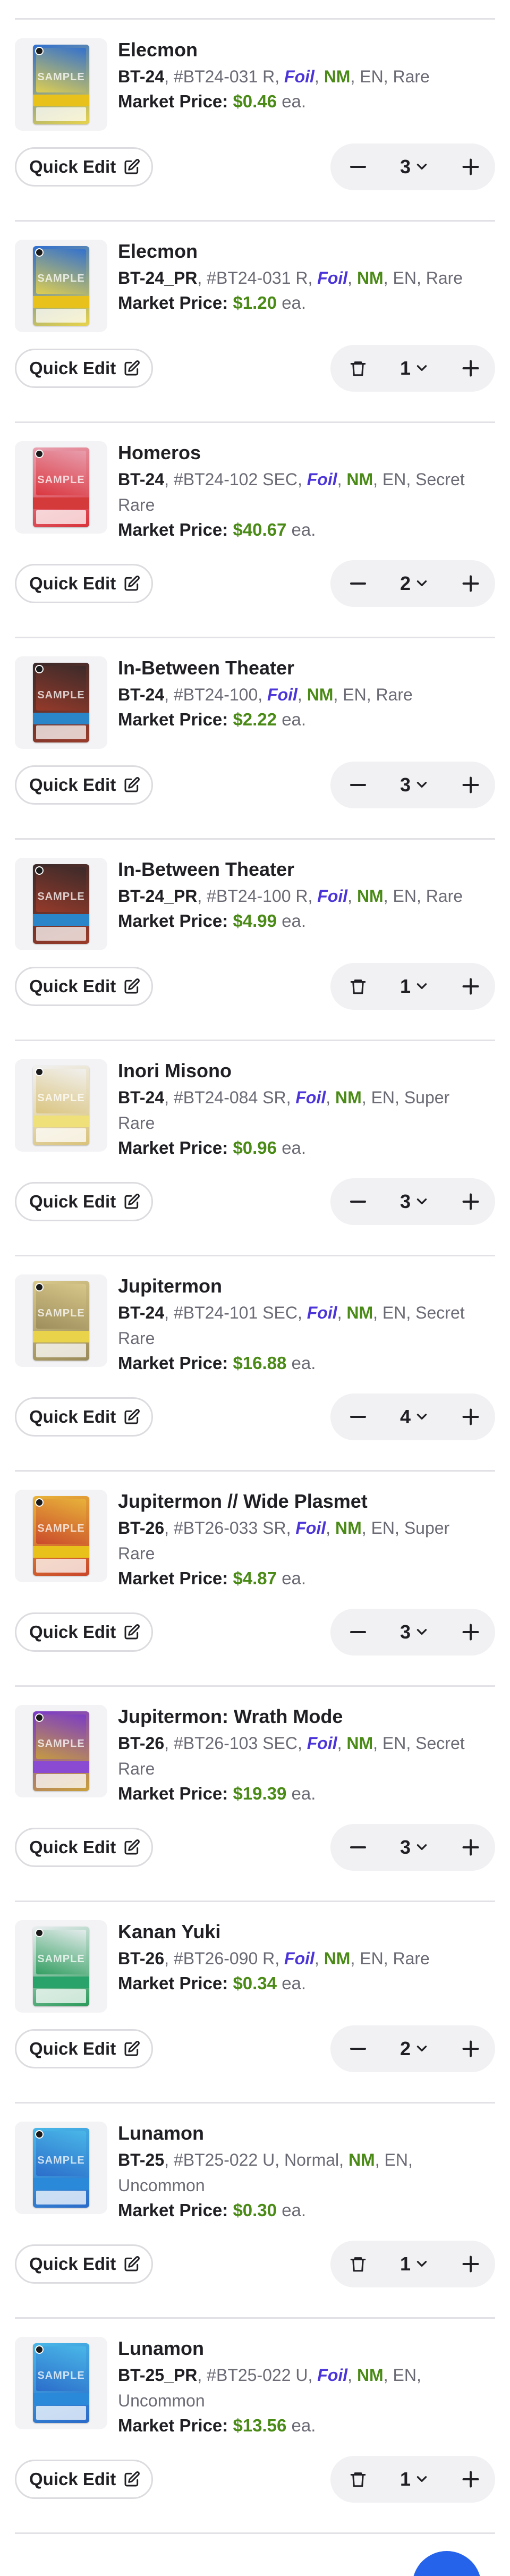 Image resolution: width=510 pixels, height=2576 pixels. Describe the element at coordinates (141, 1959) in the screenshot. I see `set-code: BT-26` at that location.